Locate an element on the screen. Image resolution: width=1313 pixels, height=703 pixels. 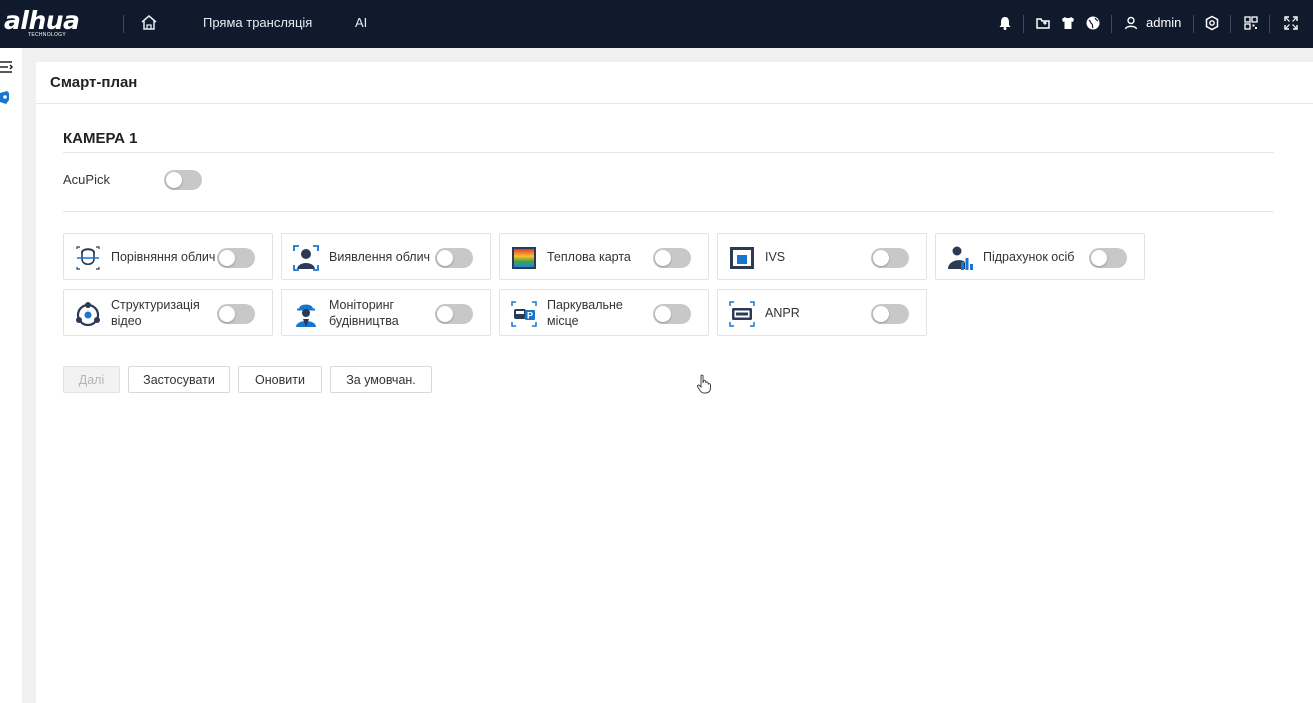
bell-icon is located at coordinates (1005, 23).